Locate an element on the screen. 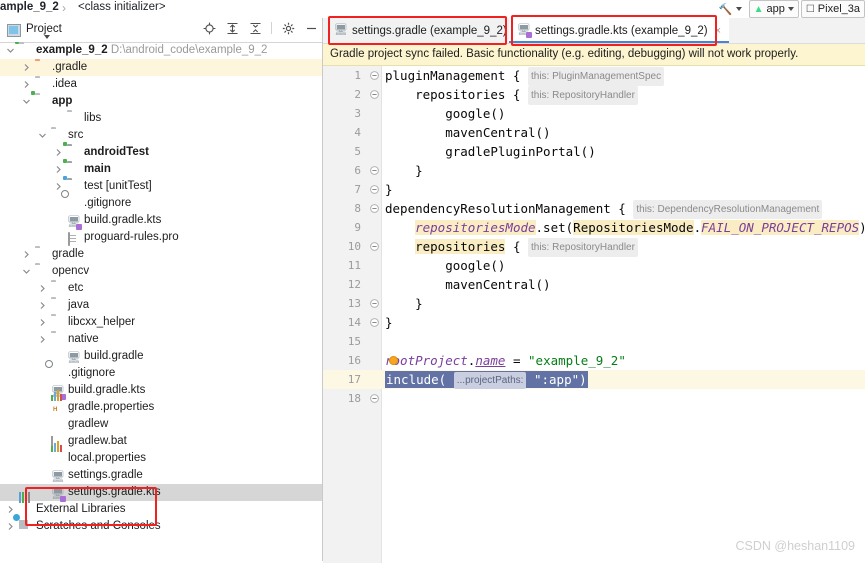  tree-item-app: app is located at coordinates (161, 101).